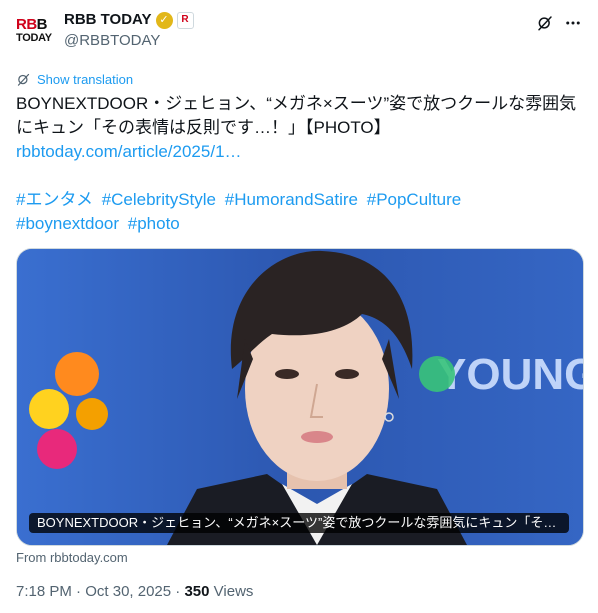 This screenshot has height=613, width=598. What do you see at coordinates (85, 79) in the screenshot?
I see `show-translation-label: Show translation` at bounding box center [85, 79].